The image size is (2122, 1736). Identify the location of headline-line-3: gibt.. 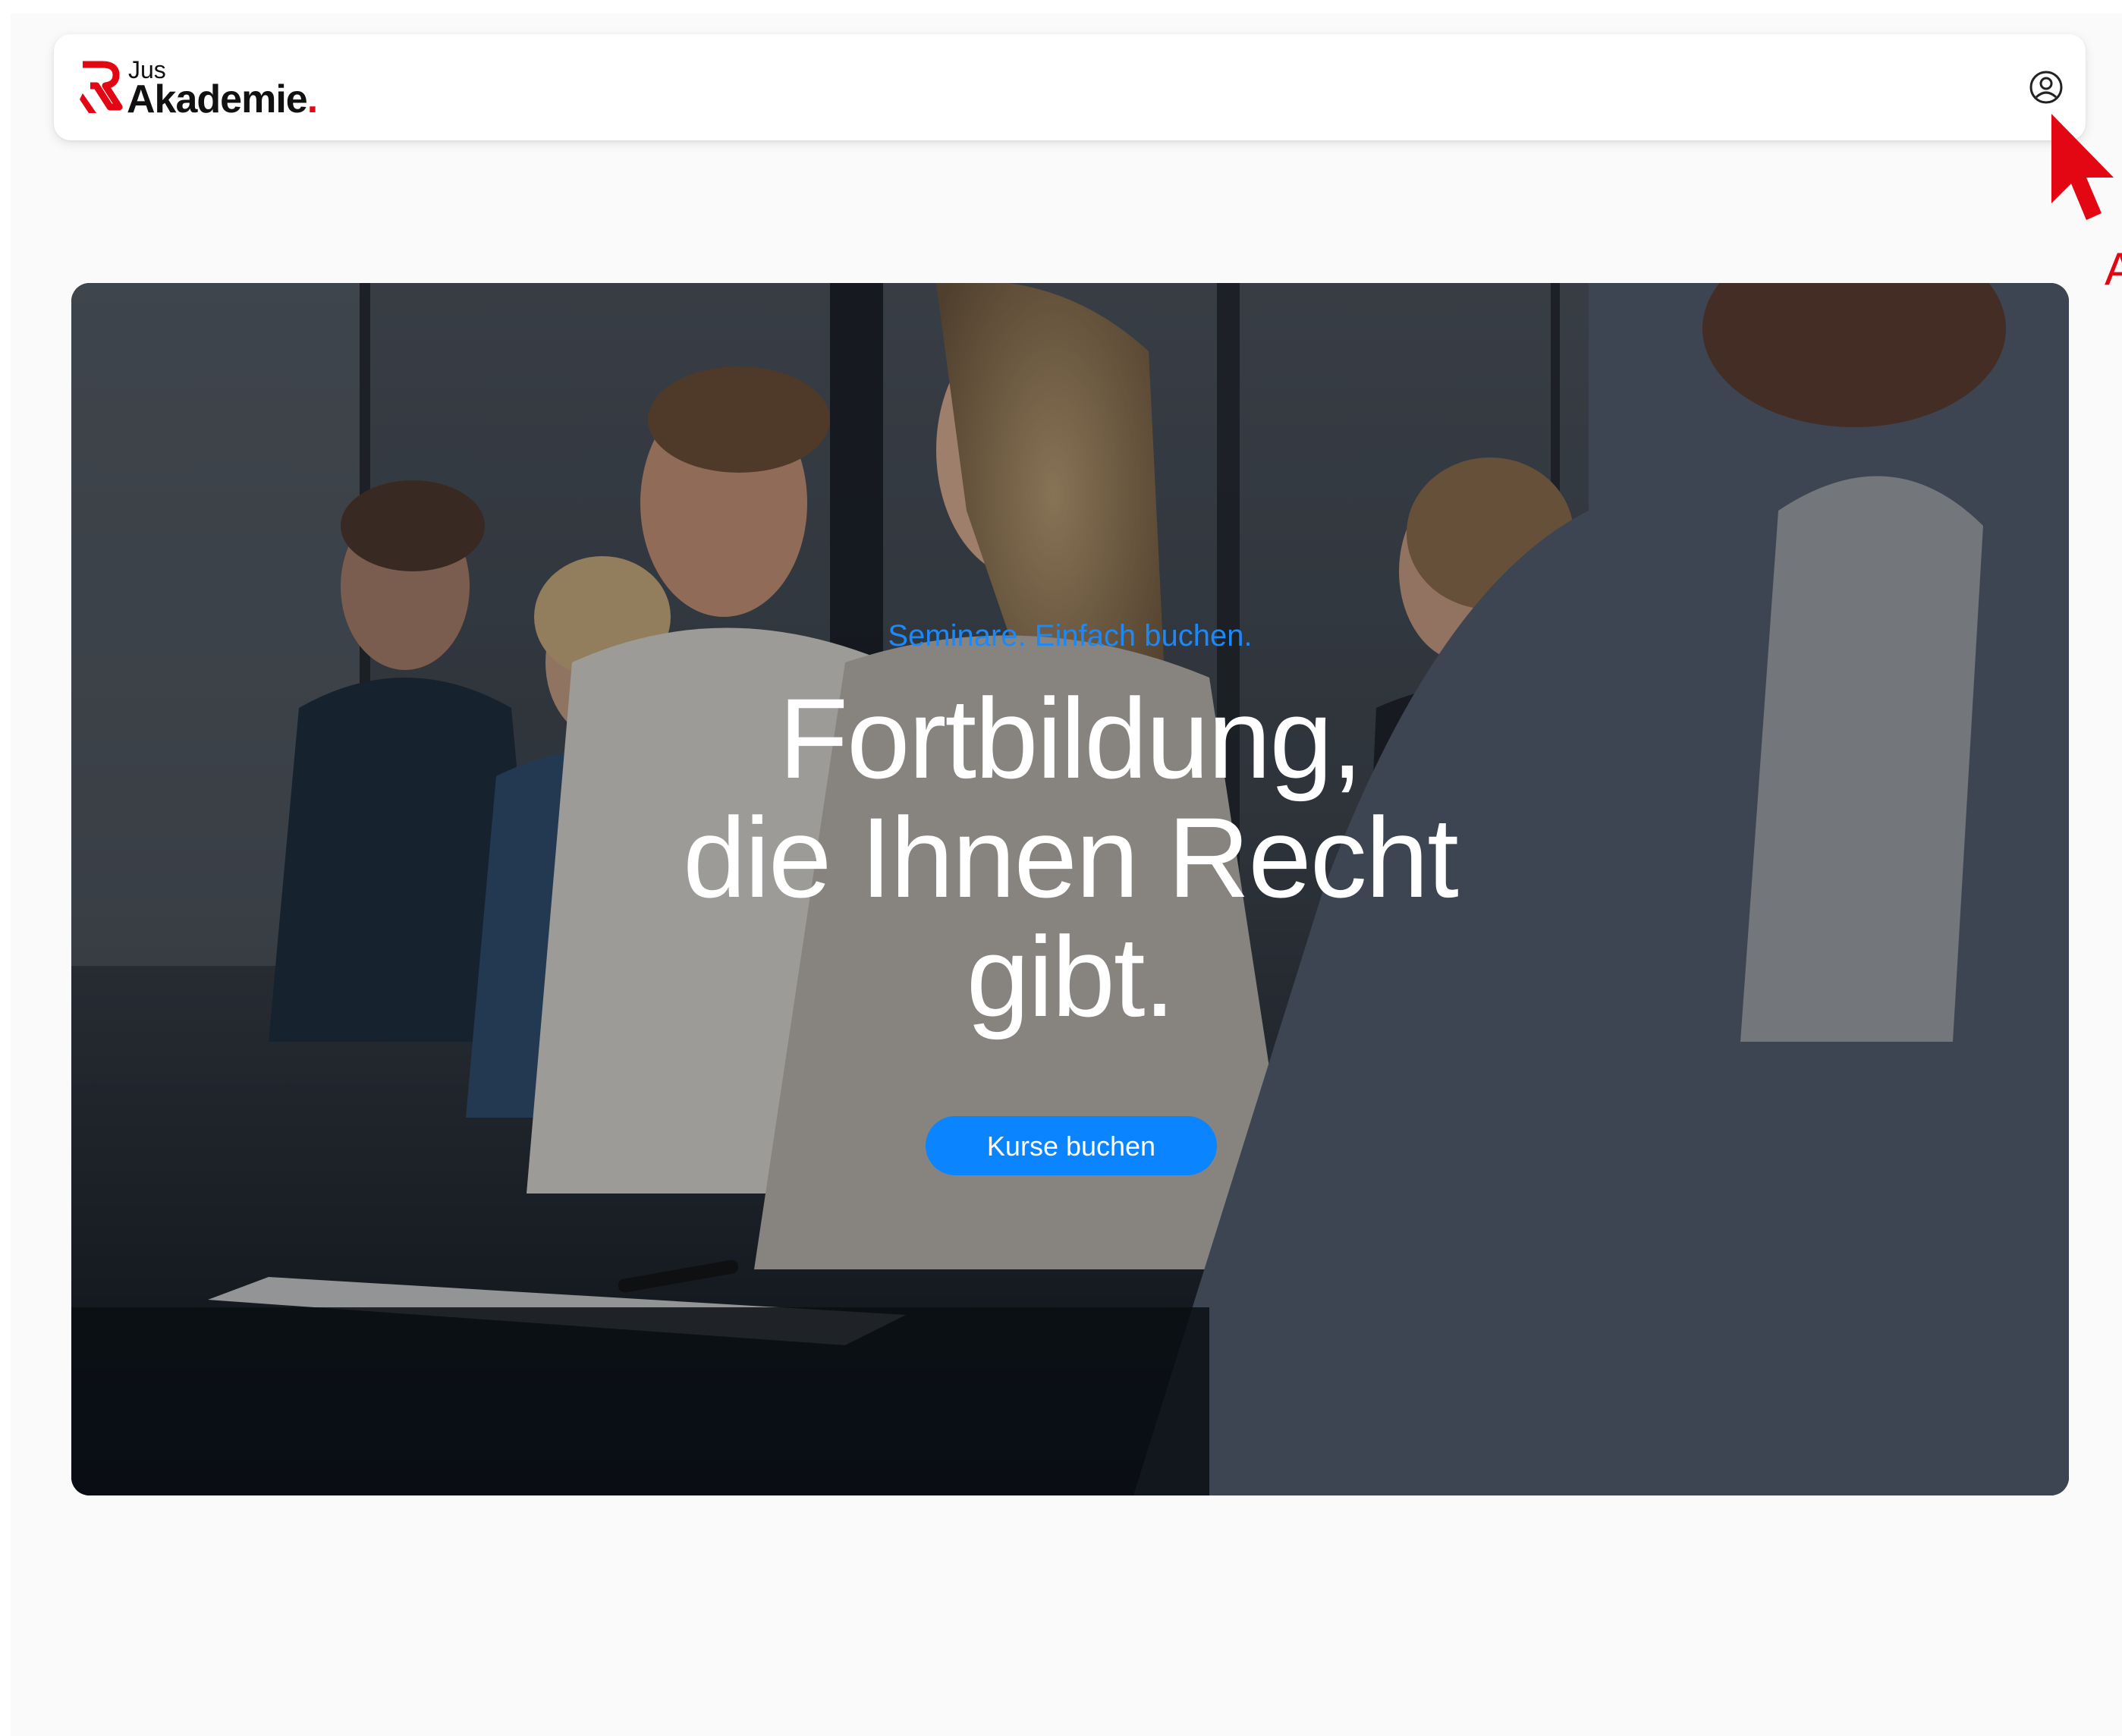
(1071, 976).